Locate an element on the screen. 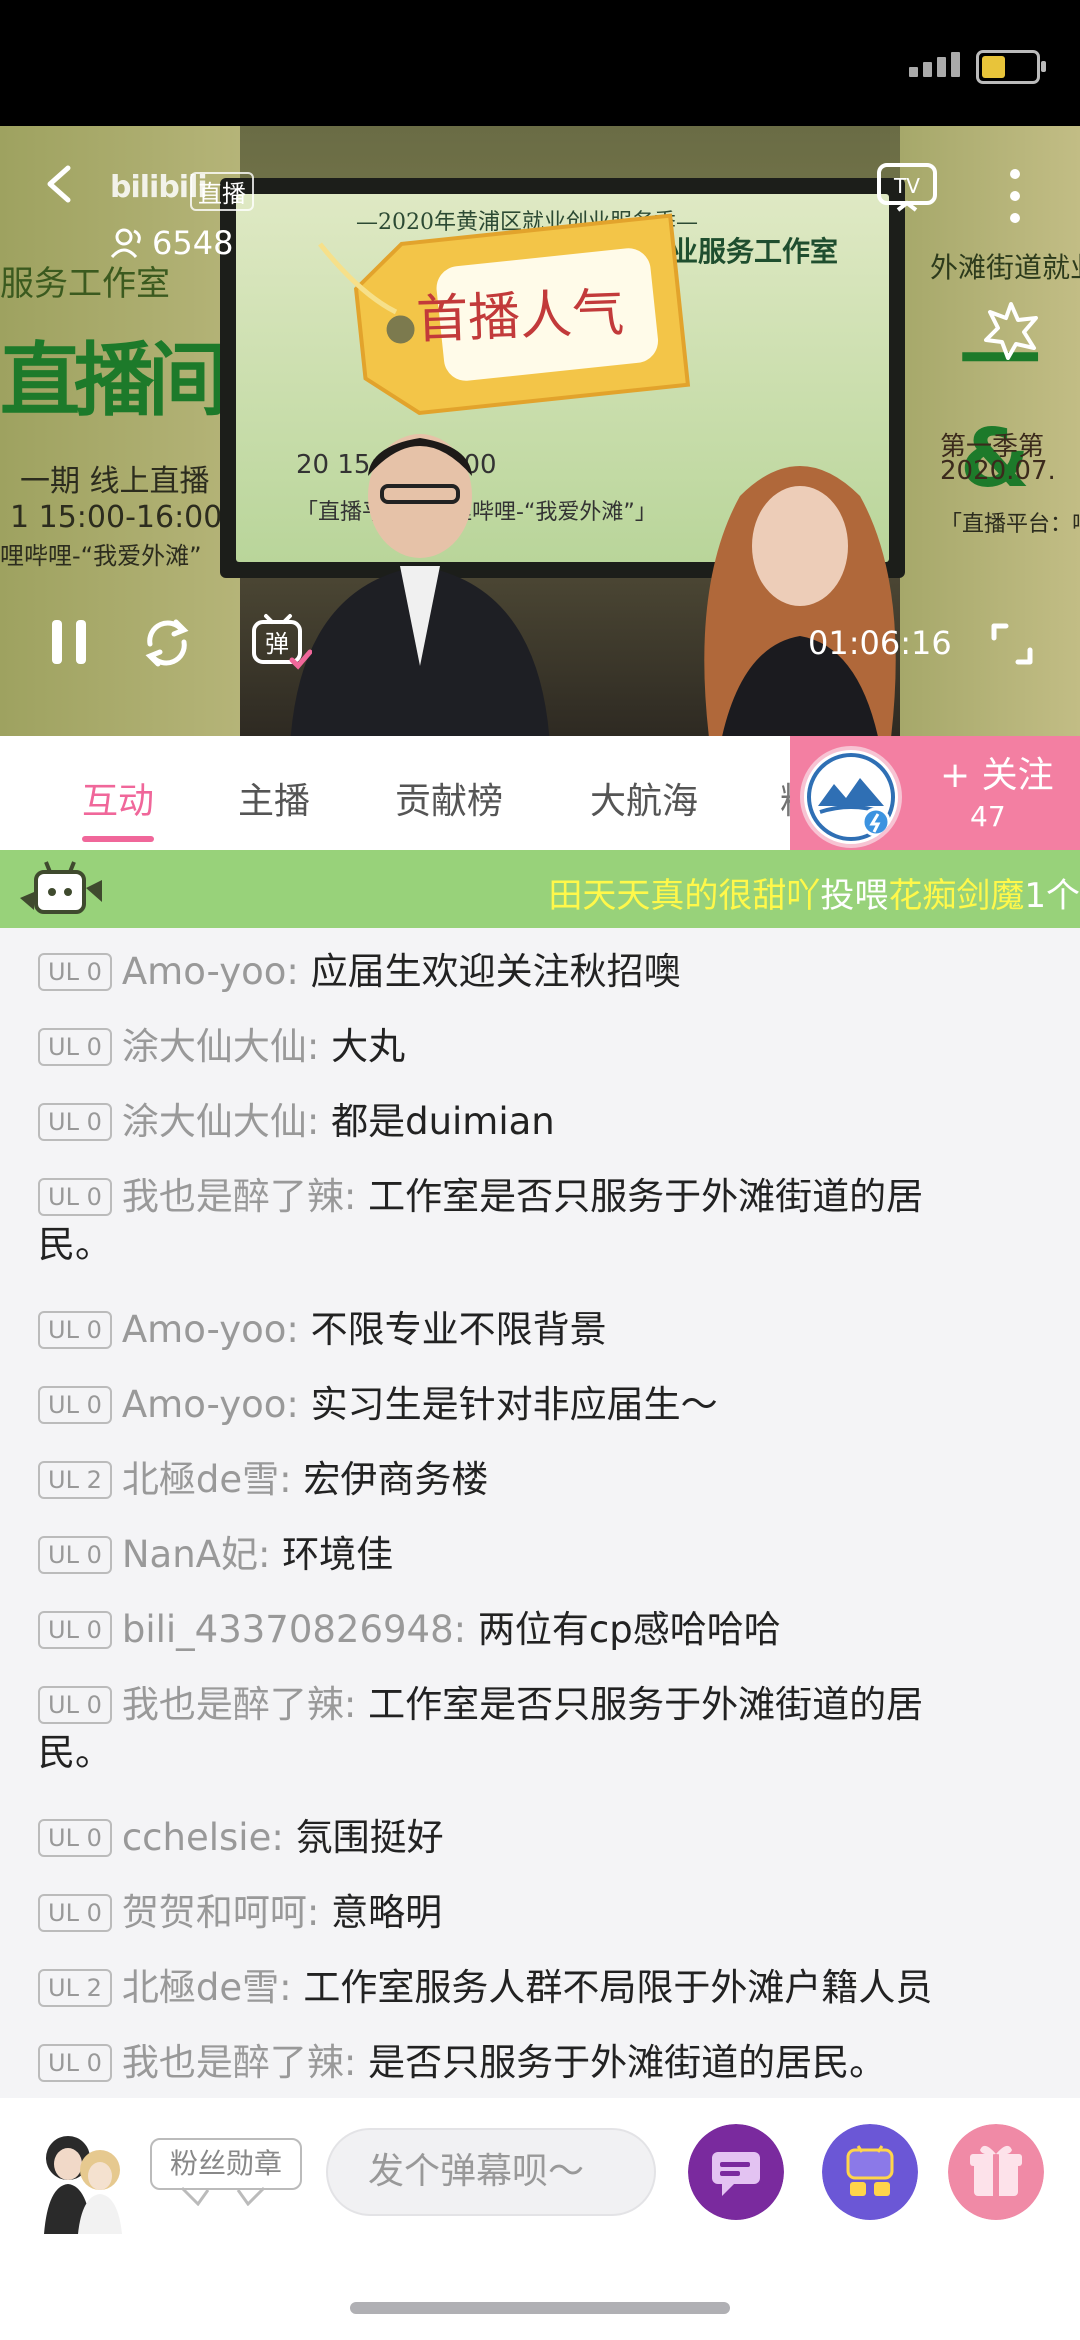  pause-icon is located at coordinates (69, 642).